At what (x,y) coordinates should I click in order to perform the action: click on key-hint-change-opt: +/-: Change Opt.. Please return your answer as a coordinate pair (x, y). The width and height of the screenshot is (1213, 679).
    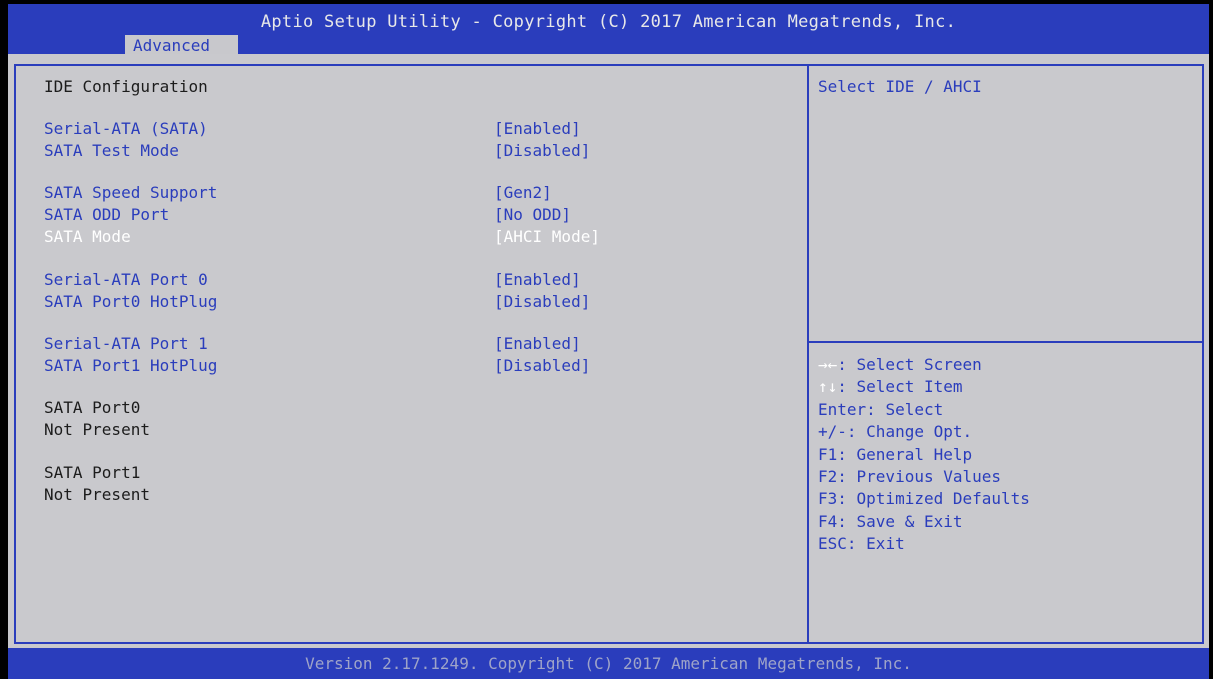
    Looking at the image, I should click on (895, 432).